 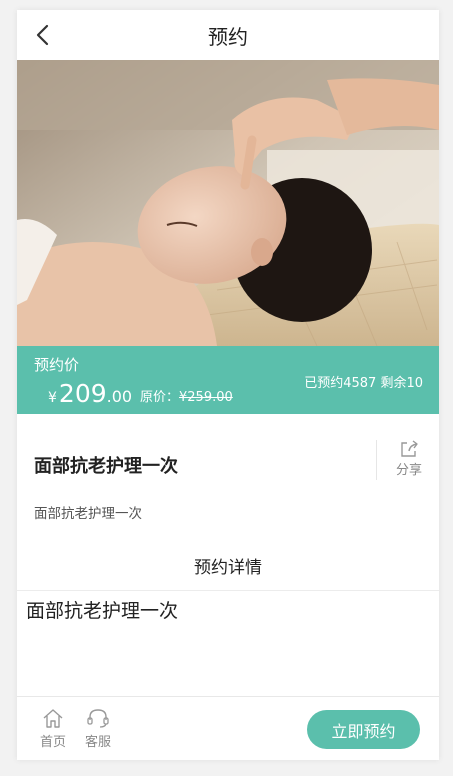 I want to click on booking-price: ¥ 209 .00, so click(x=90, y=393).